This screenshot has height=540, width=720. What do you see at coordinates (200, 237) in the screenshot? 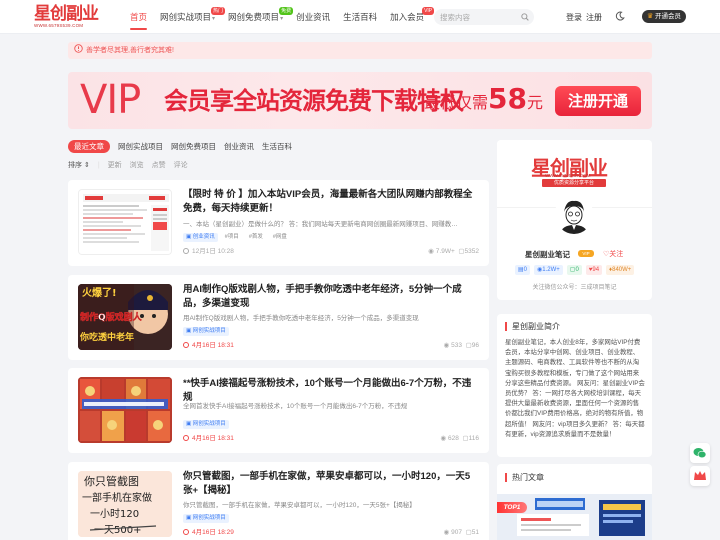
I see `category-tag: ▣ 创业资讯` at bounding box center [200, 237].